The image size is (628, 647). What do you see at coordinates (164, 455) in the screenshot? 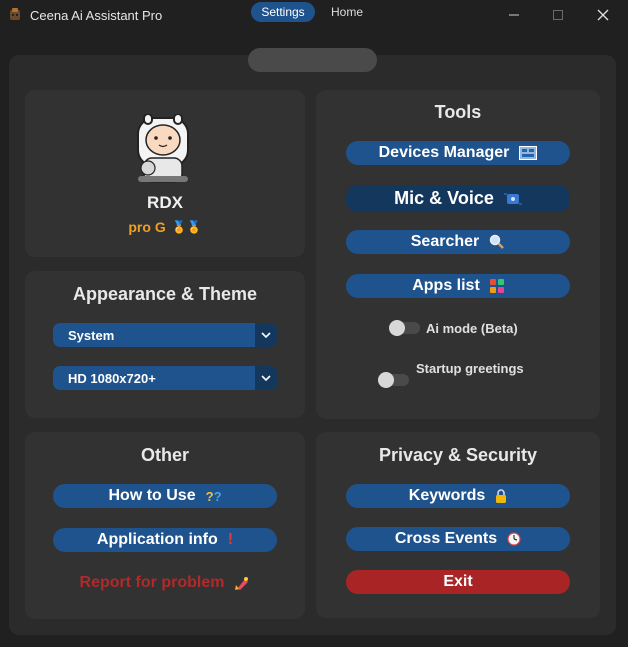
I see `other-heading: Other` at bounding box center [164, 455].